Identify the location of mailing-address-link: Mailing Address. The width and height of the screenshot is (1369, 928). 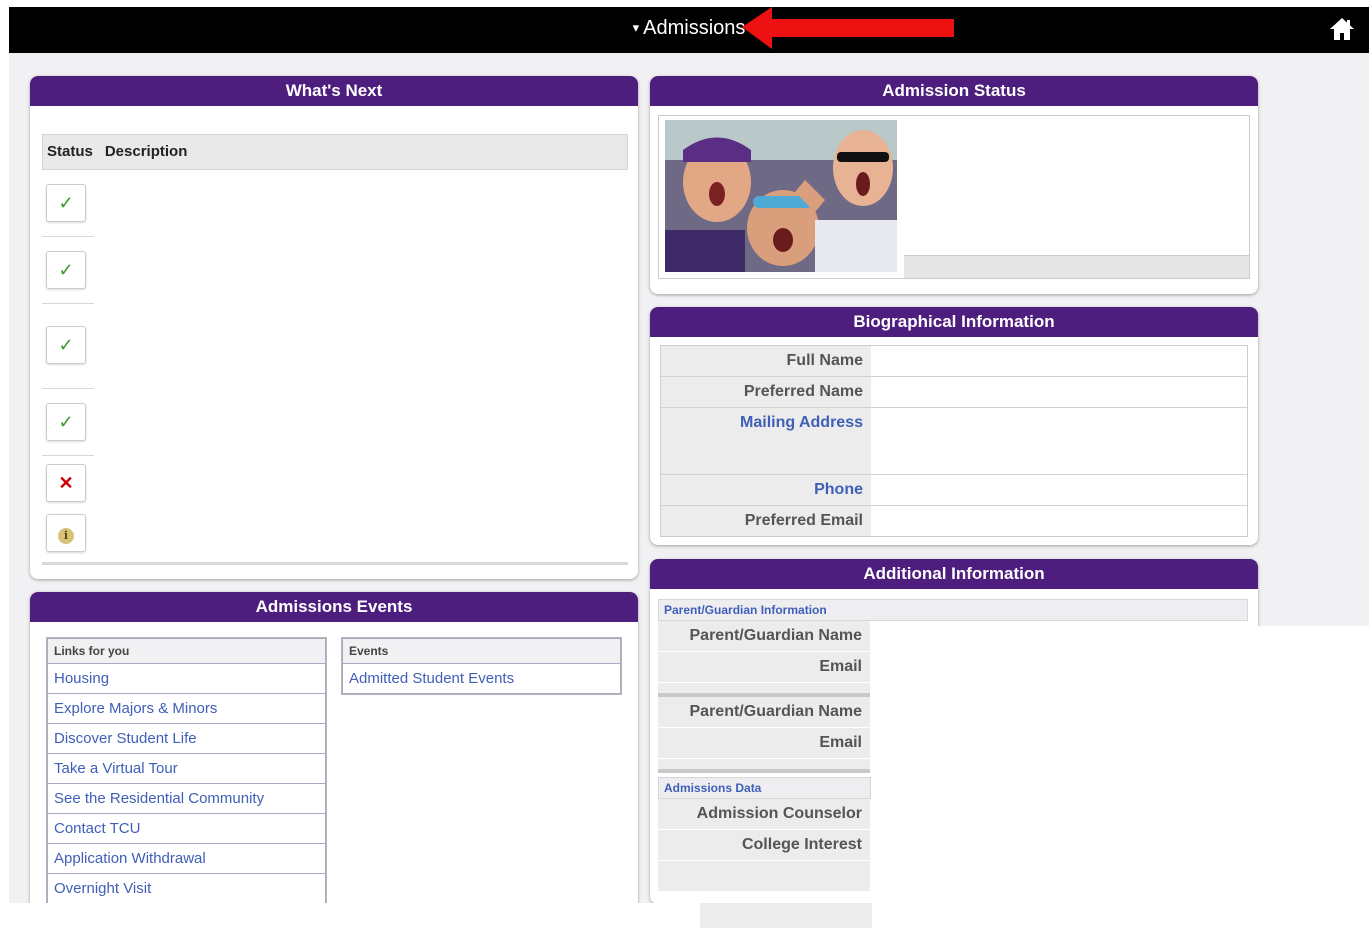
(766, 441).